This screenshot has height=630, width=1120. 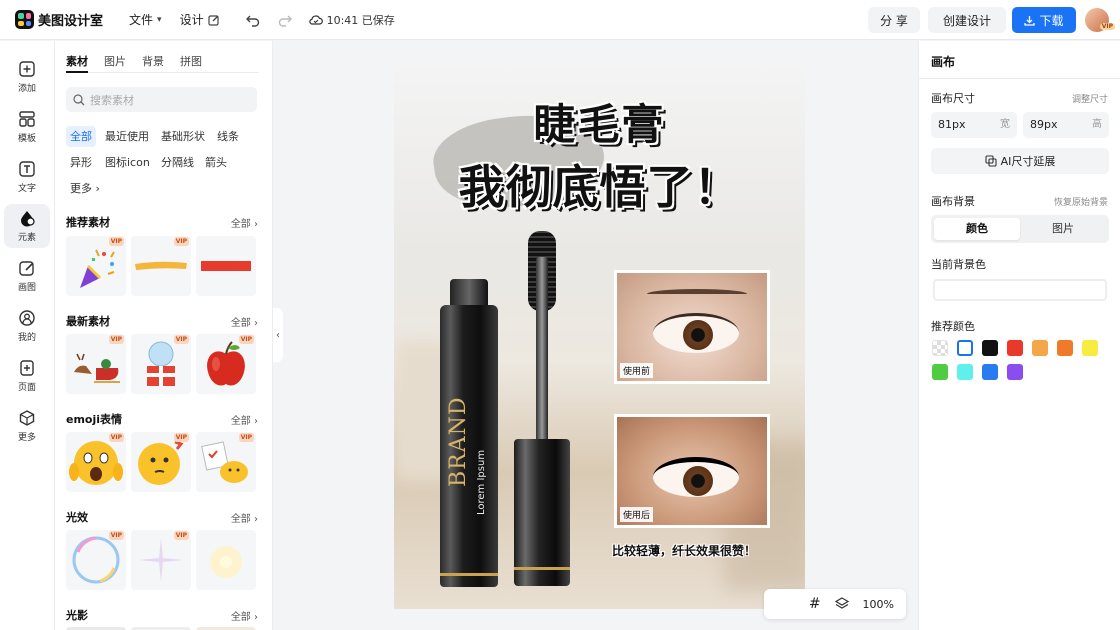 What do you see at coordinates (278, 335) in the screenshot?
I see `collapse-panel-button: ‹` at bounding box center [278, 335].